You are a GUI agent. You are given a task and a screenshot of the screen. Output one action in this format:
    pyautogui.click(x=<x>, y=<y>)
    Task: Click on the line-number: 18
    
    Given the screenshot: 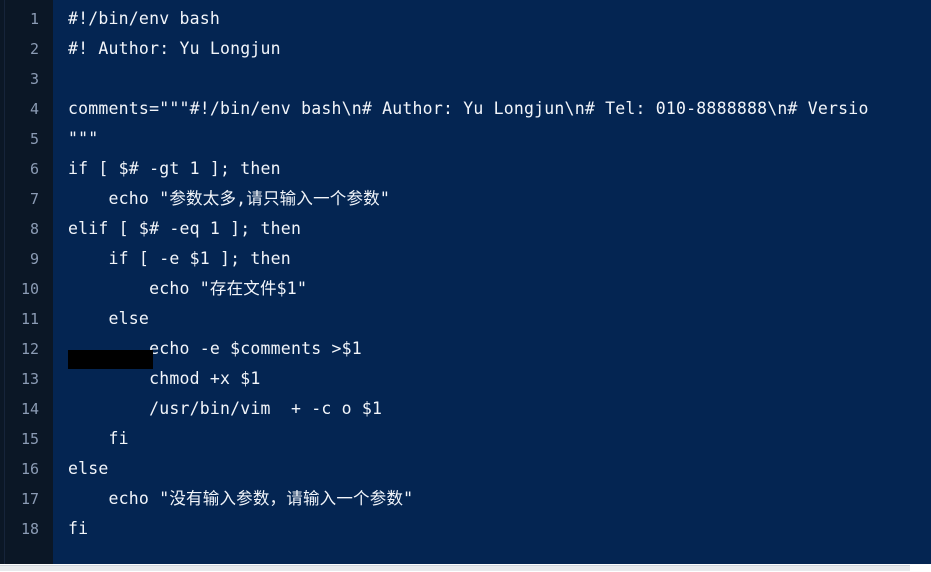 What is the action you would take?
    pyautogui.click(x=29, y=529)
    